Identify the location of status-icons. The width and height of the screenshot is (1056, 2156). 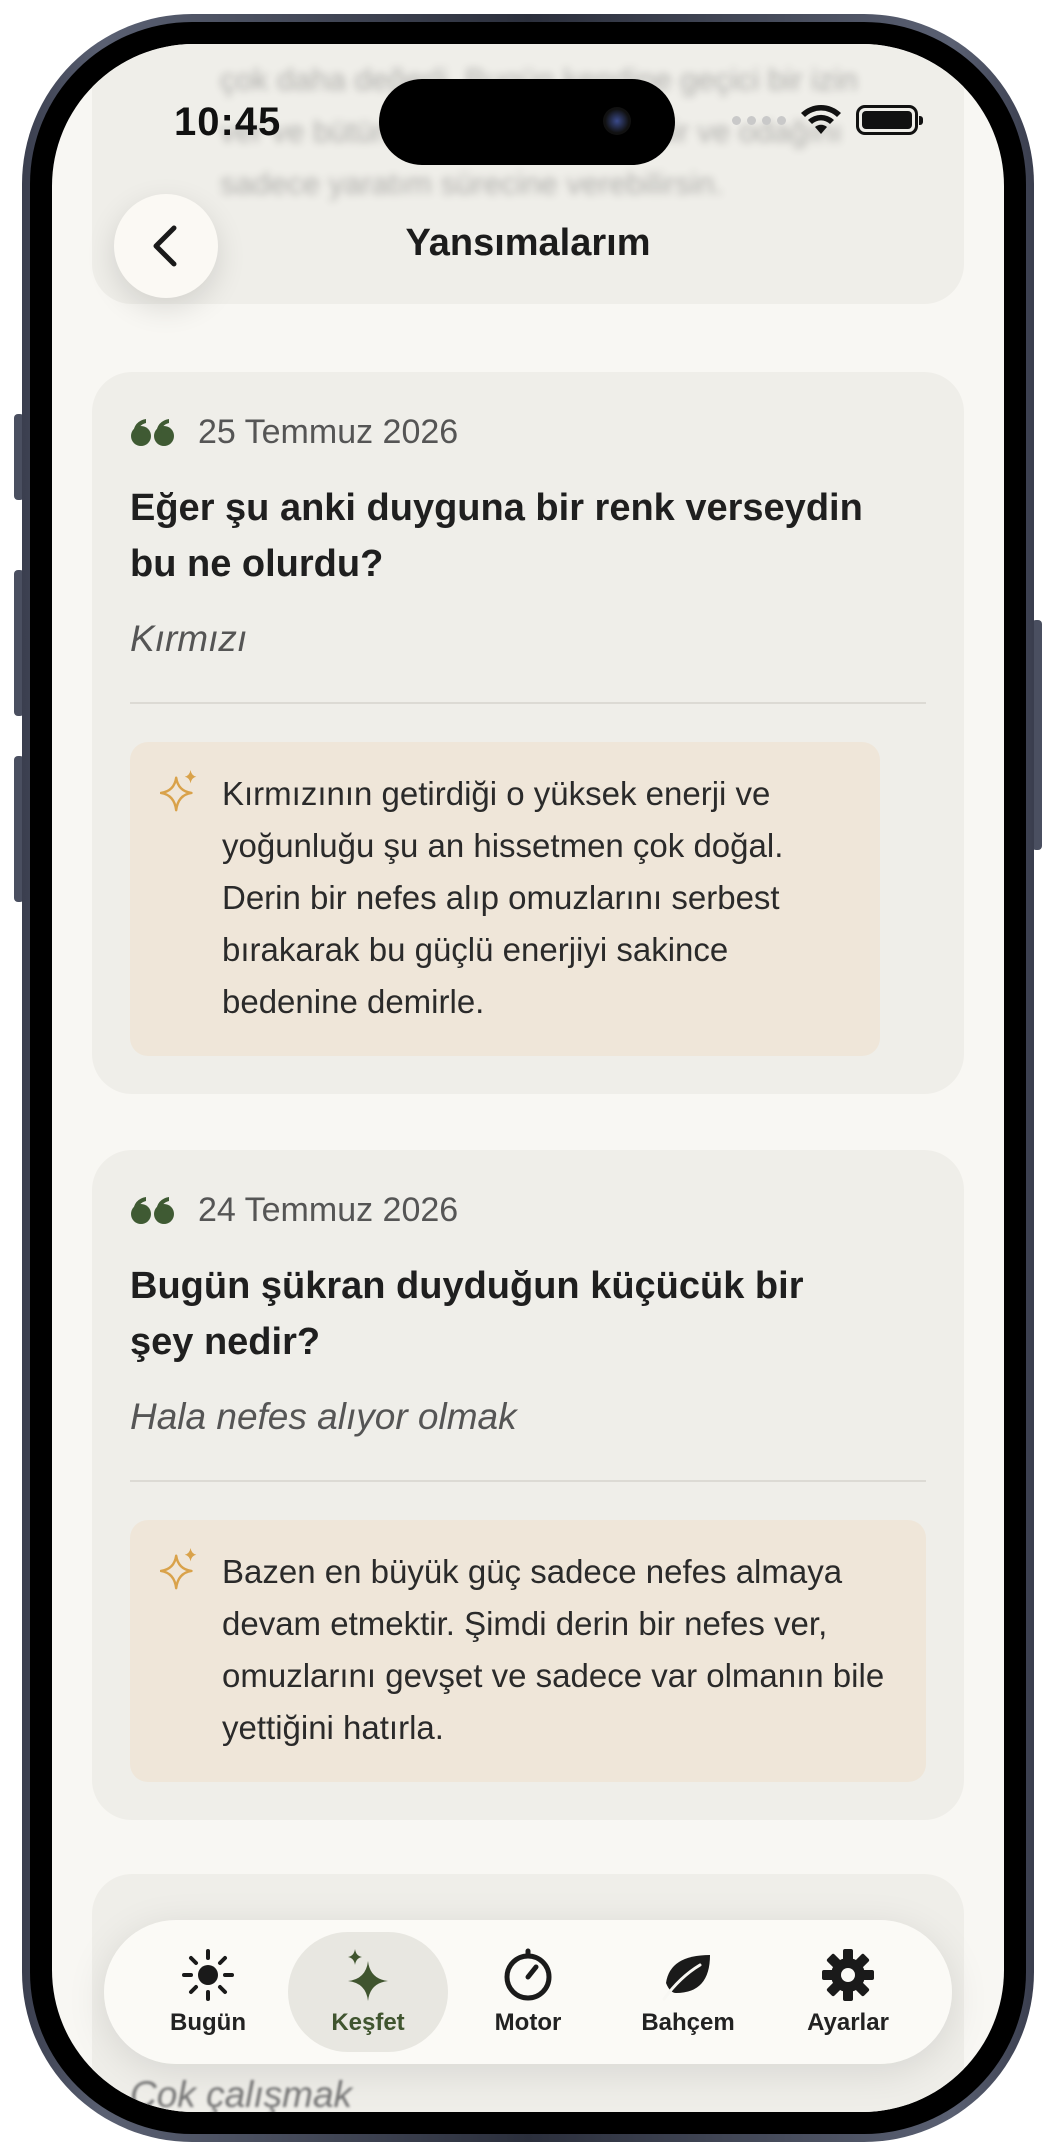
(827, 120).